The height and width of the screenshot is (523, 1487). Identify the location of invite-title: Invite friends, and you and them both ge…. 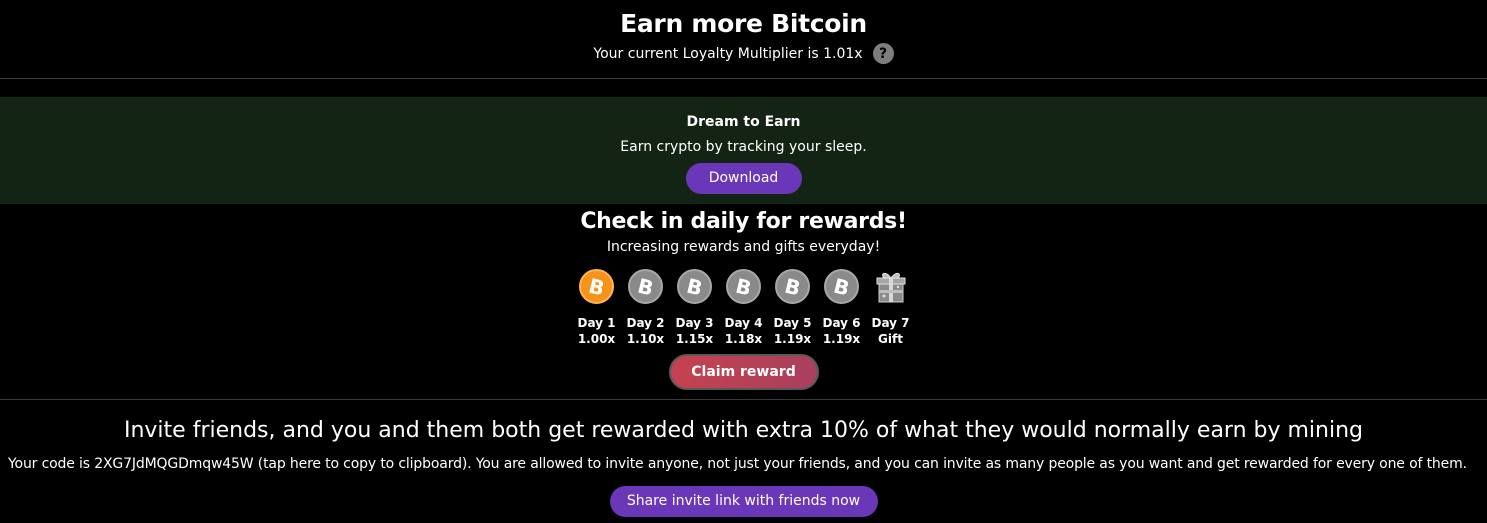
(743, 430).